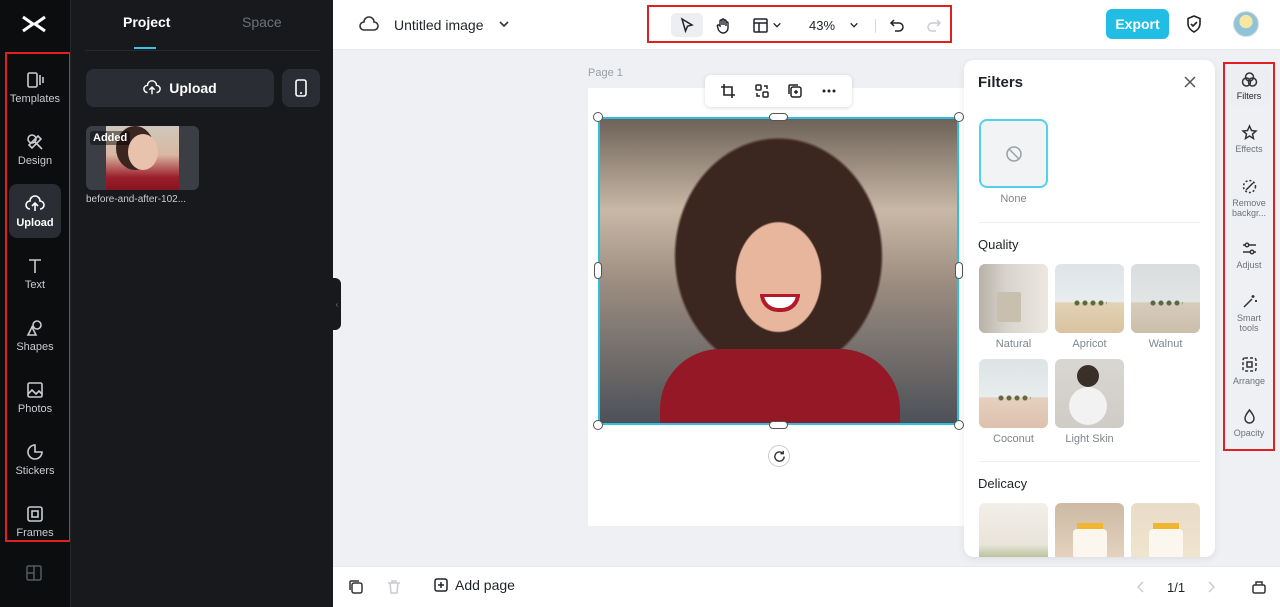 This screenshot has height=607, width=1280. What do you see at coordinates (35, 211) in the screenshot?
I see `sidebar-item-upload: Upload` at bounding box center [35, 211].